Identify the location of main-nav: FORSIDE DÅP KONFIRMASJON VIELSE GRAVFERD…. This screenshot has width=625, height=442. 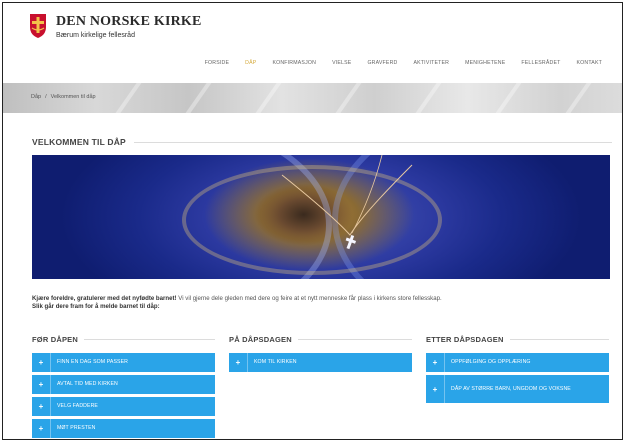
(403, 63).